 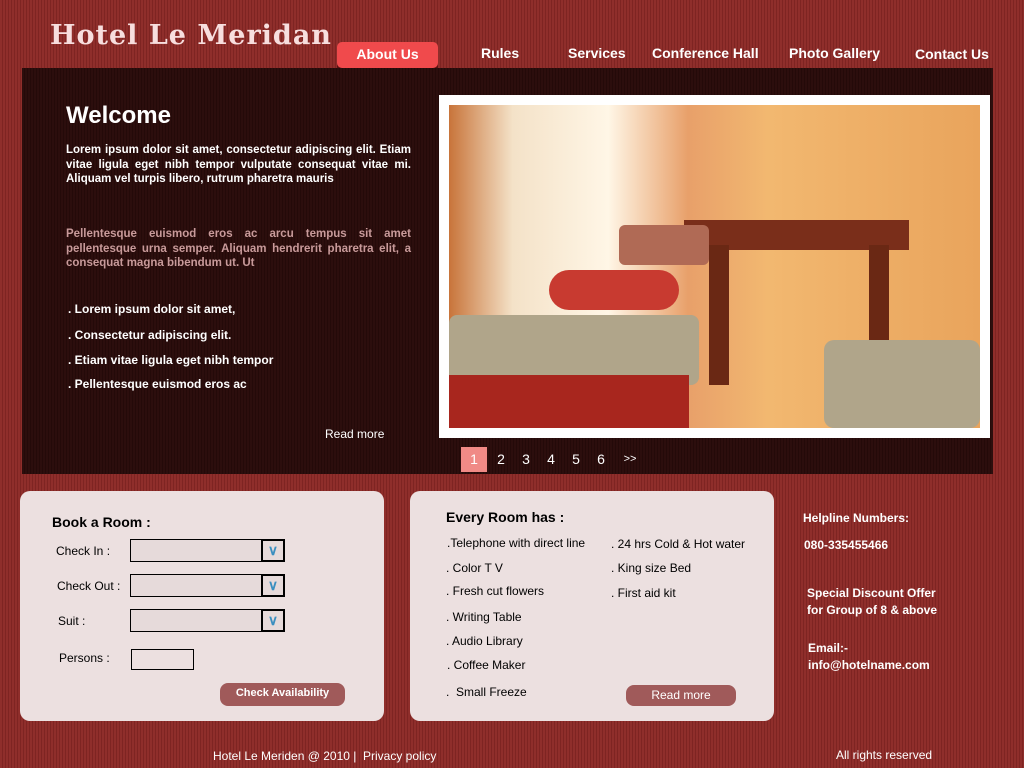 I want to click on nav-conference-hall: Conference Hall, so click(x=705, y=53).